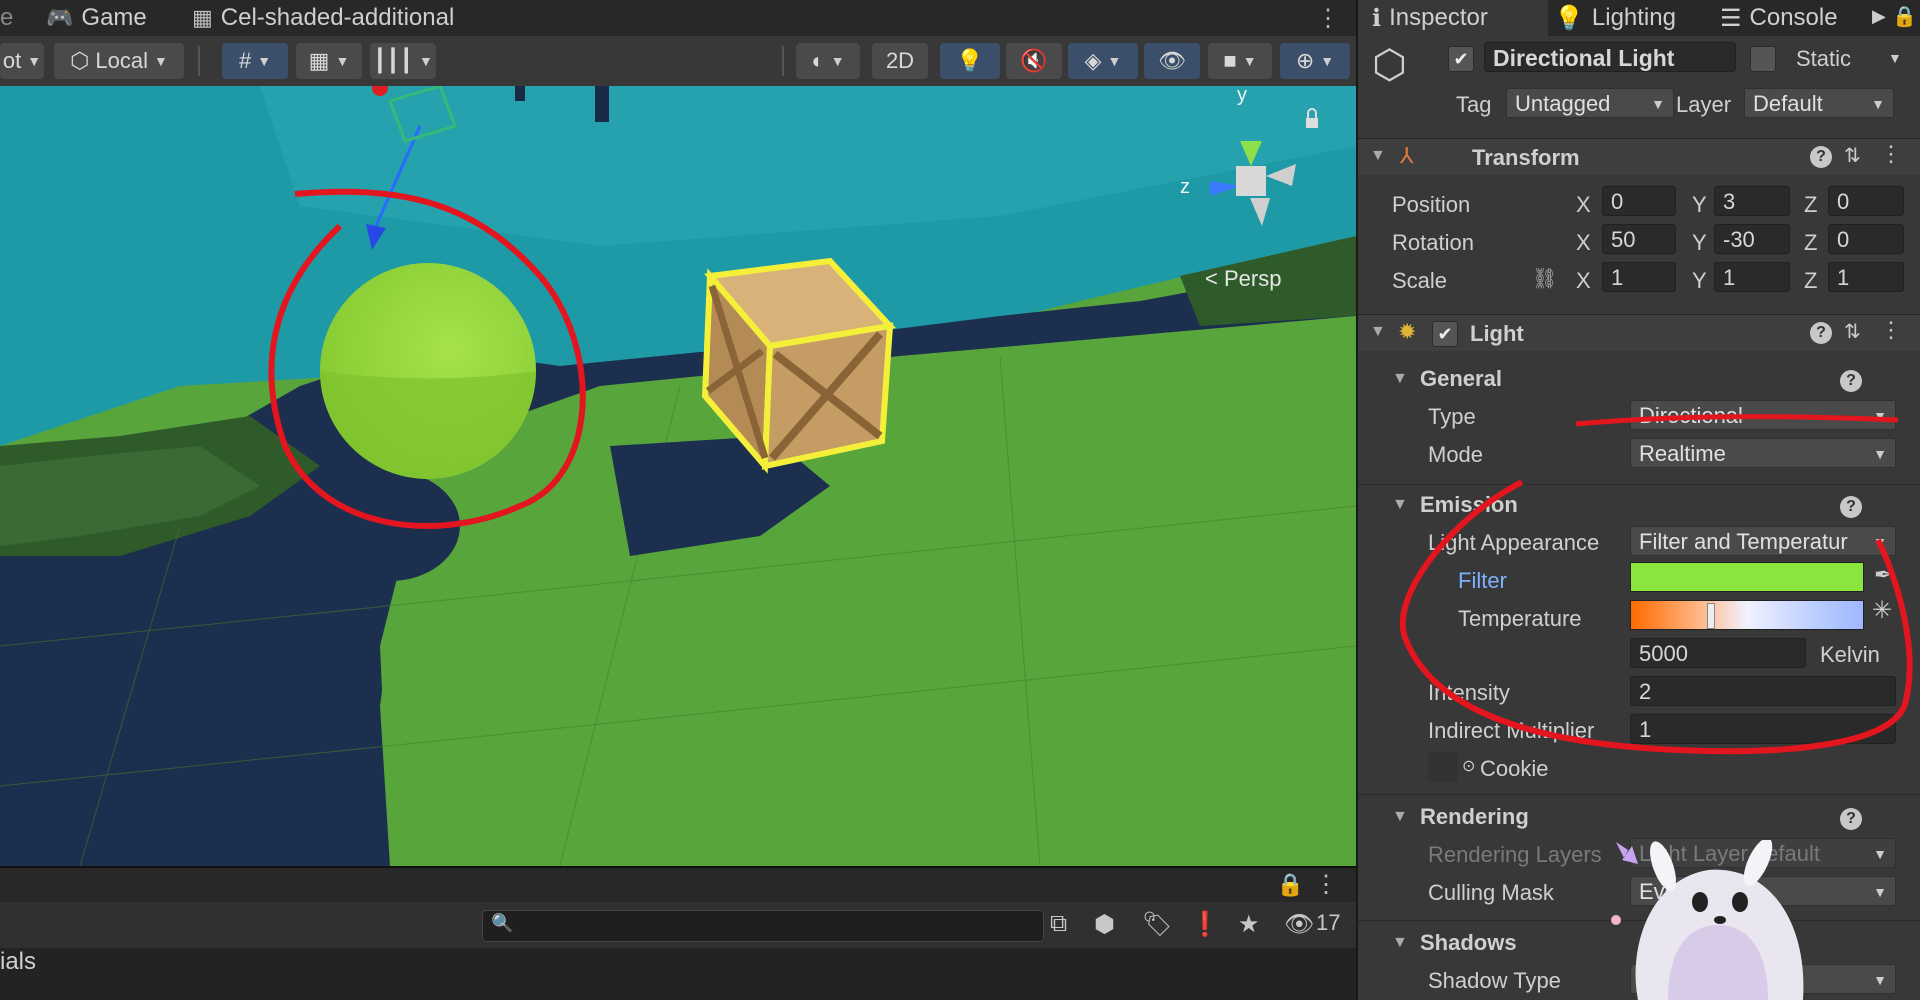 This screenshot has width=1920, height=1000. What do you see at coordinates (1299, 924) in the screenshot?
I see `hidden-packages-icon: 👁` at bounding box center [1299, 924].